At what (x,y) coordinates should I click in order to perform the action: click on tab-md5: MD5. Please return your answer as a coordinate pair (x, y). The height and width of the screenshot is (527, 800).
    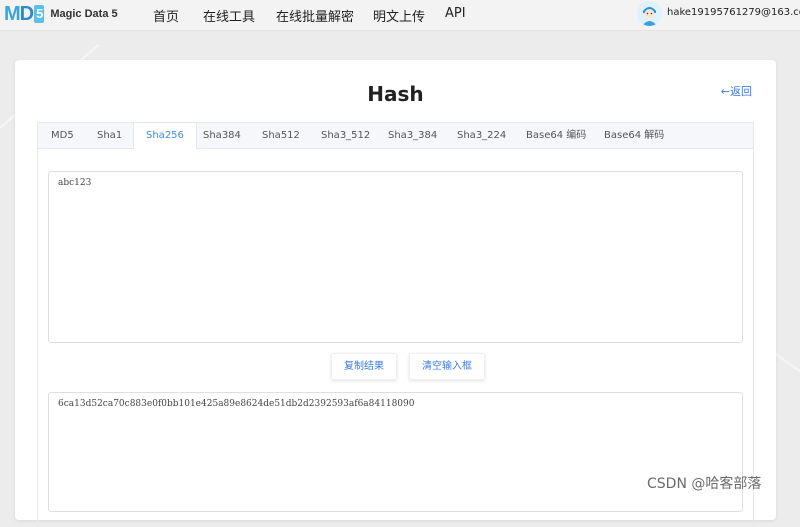
    Looking at the image, I should click on (62, 135).